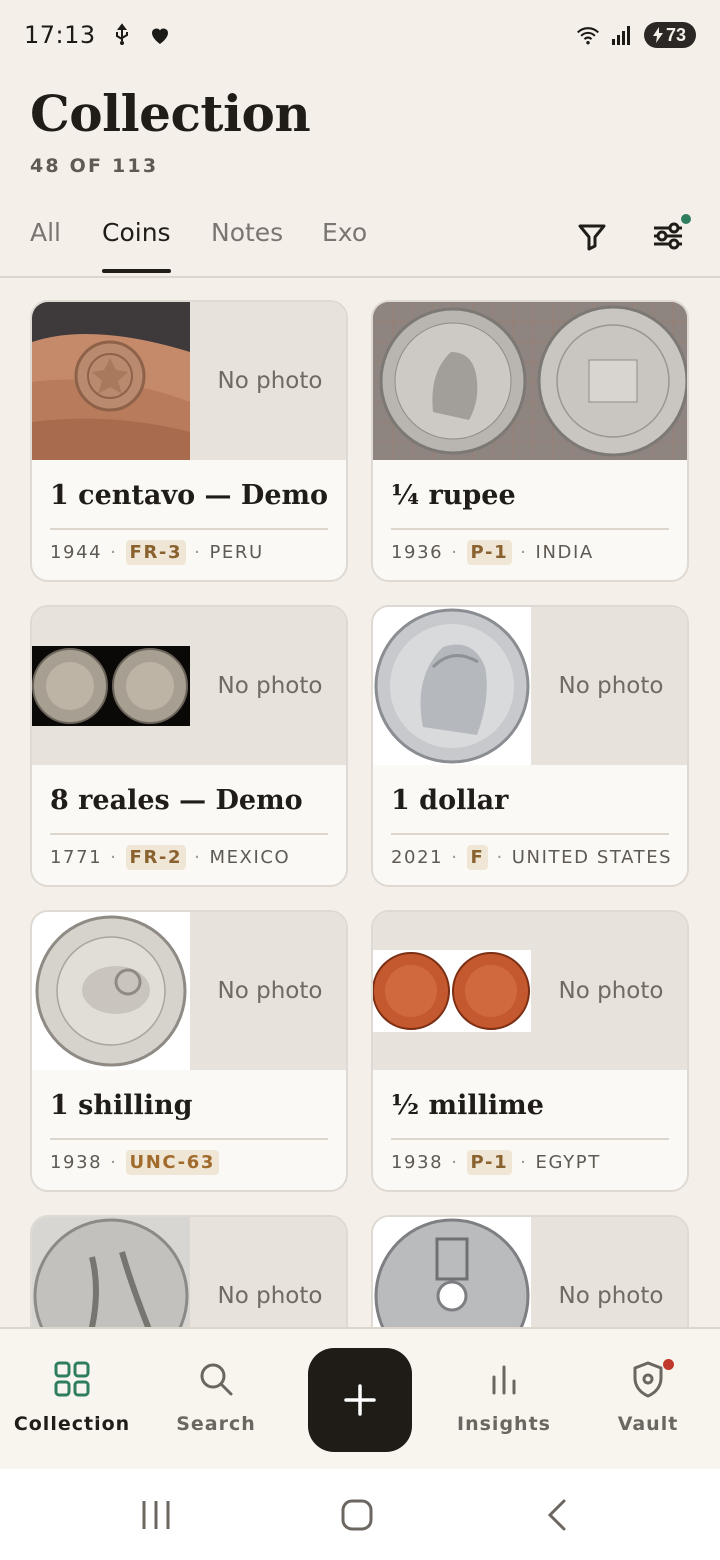 This screenshot has height=1560, width=720. What do you see at coordinates (686, 219) in the screenshot?
I see `sort-notification-dot` at bounding box center [686, 219].